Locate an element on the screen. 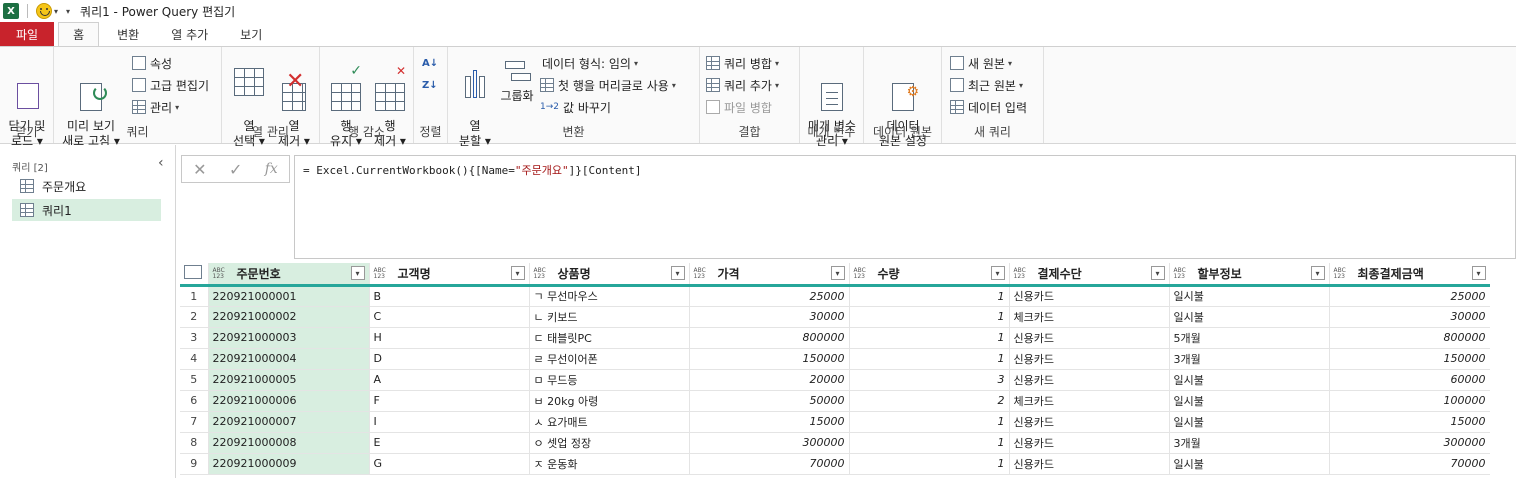  row-number: 9 is located at coordinates (194, 464).